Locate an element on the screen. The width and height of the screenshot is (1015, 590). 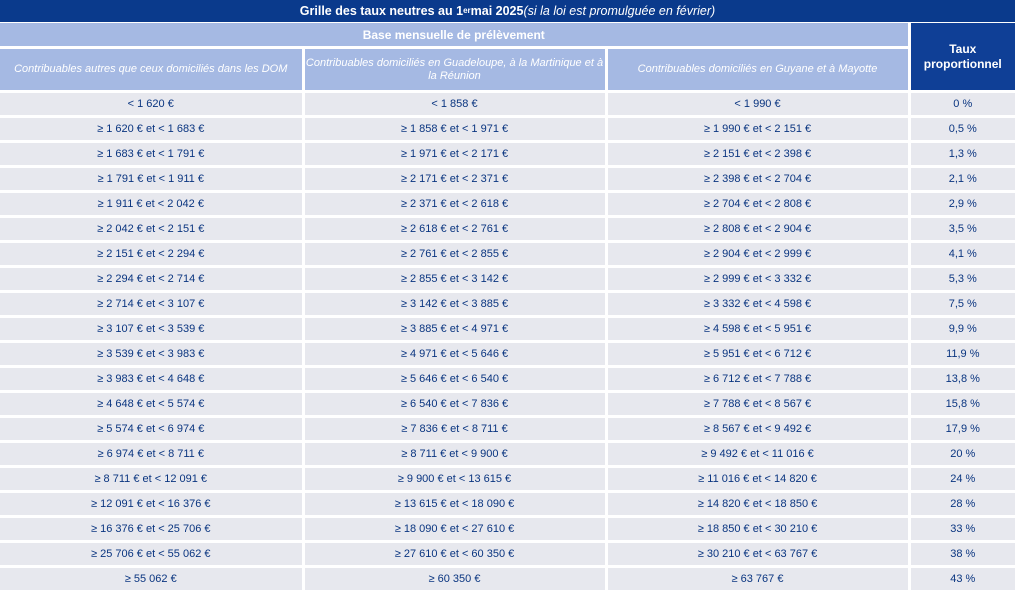
title-main-end: mai 2025 is located at coordinates (497, 11).